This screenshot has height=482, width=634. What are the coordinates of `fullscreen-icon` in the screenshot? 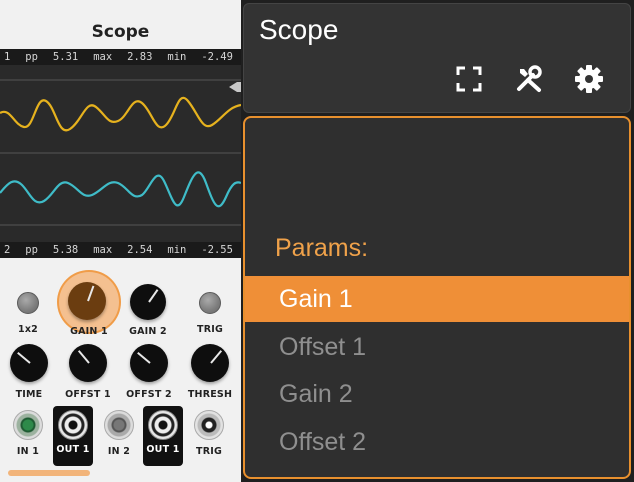 It's located at (469, 79).